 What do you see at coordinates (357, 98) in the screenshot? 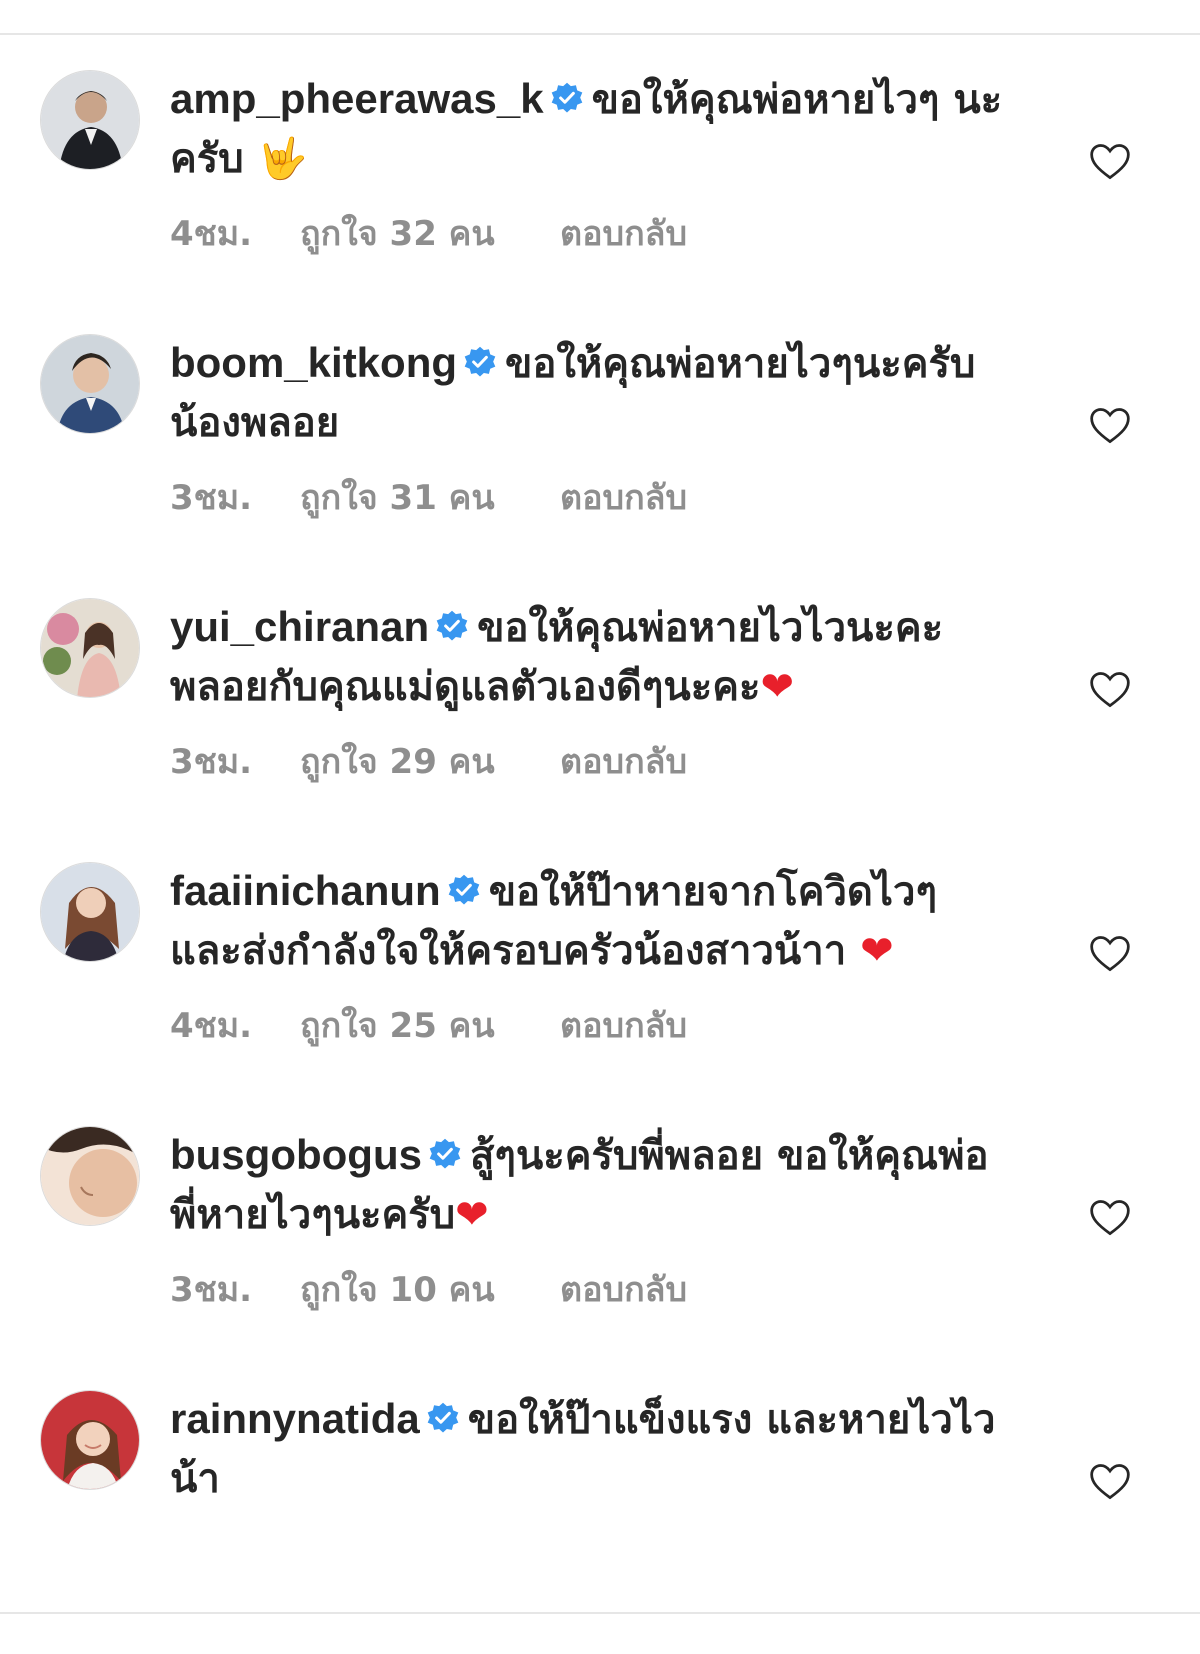
I see `username: amp_pheerawas_k` at bounding box center [357, 98].